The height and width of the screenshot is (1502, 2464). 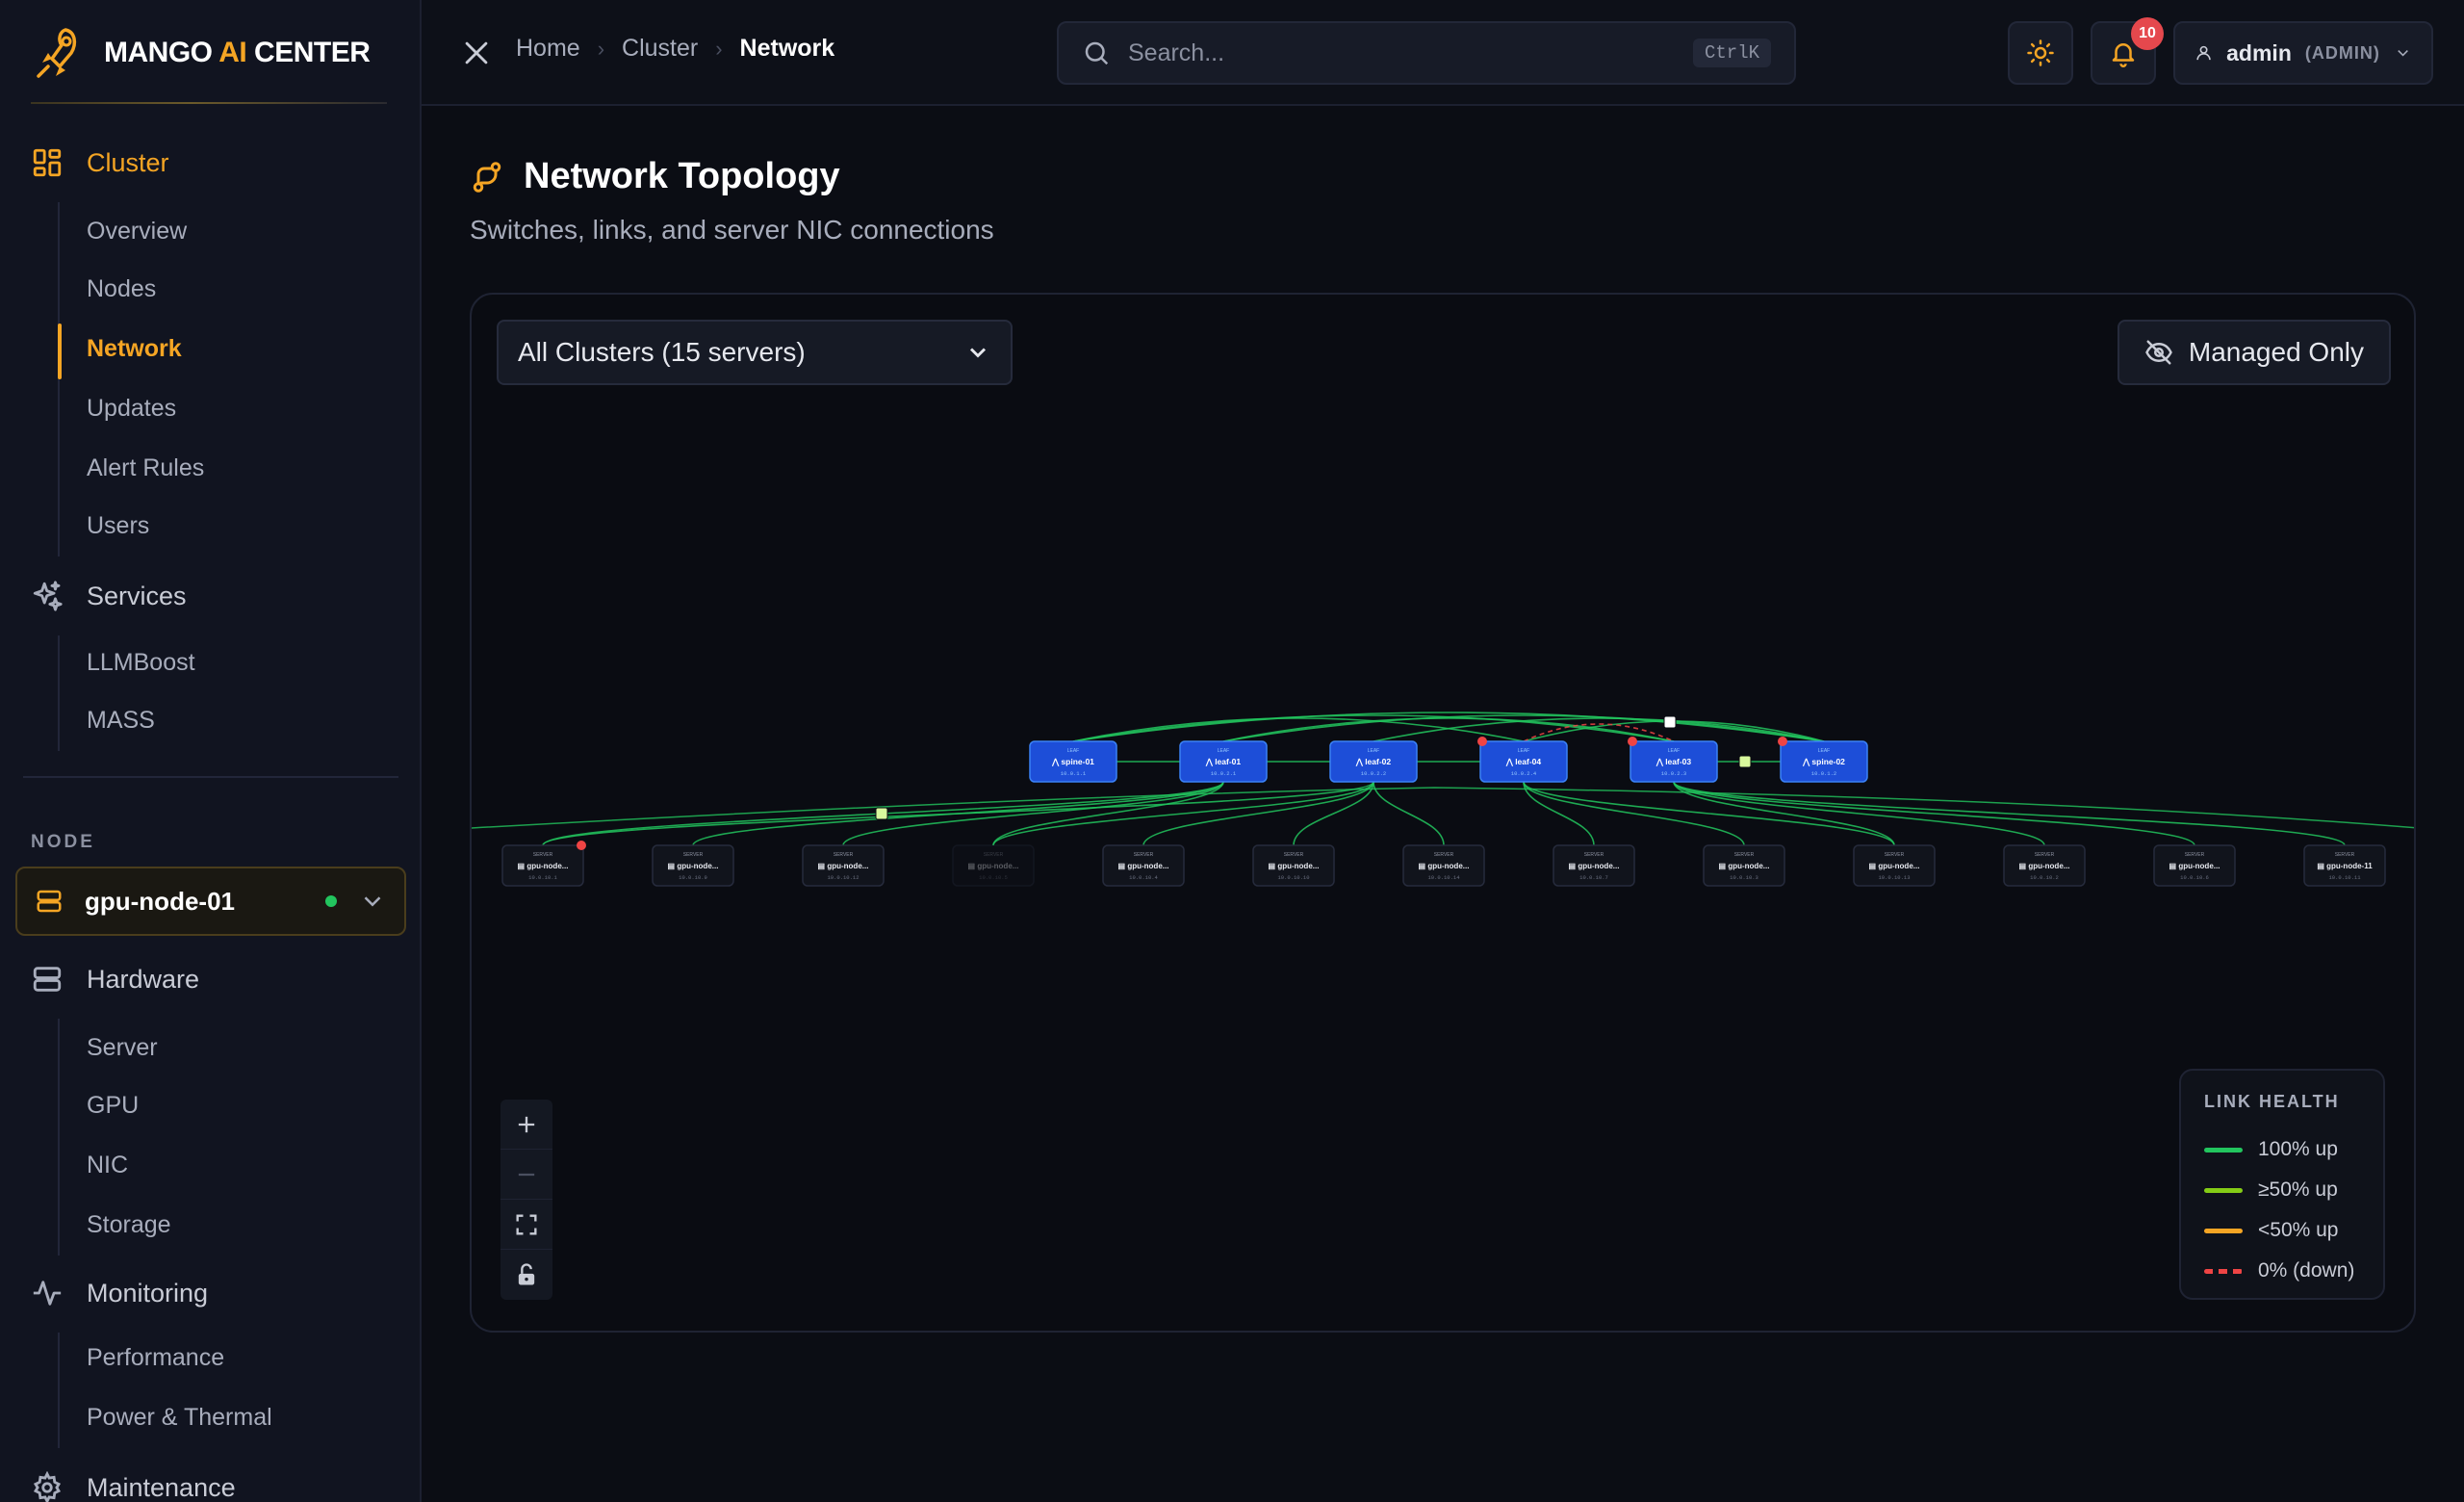 What do you see at coordinates (210, 901) in the screenshot?
I see `node-selector: gpu-node-01` at bounding box center [210, 901].